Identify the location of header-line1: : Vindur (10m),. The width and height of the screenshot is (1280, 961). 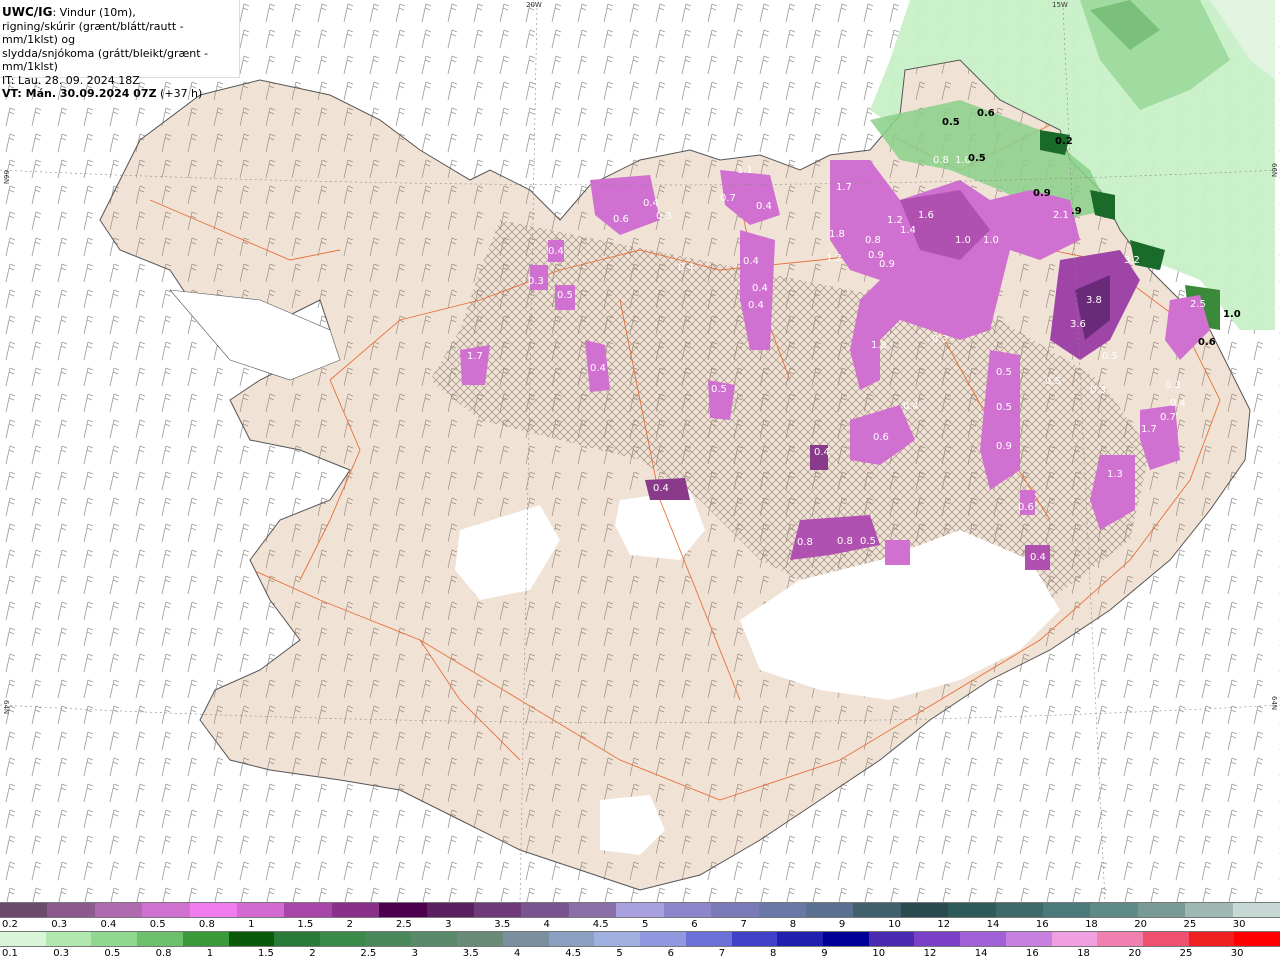
(94, 12).